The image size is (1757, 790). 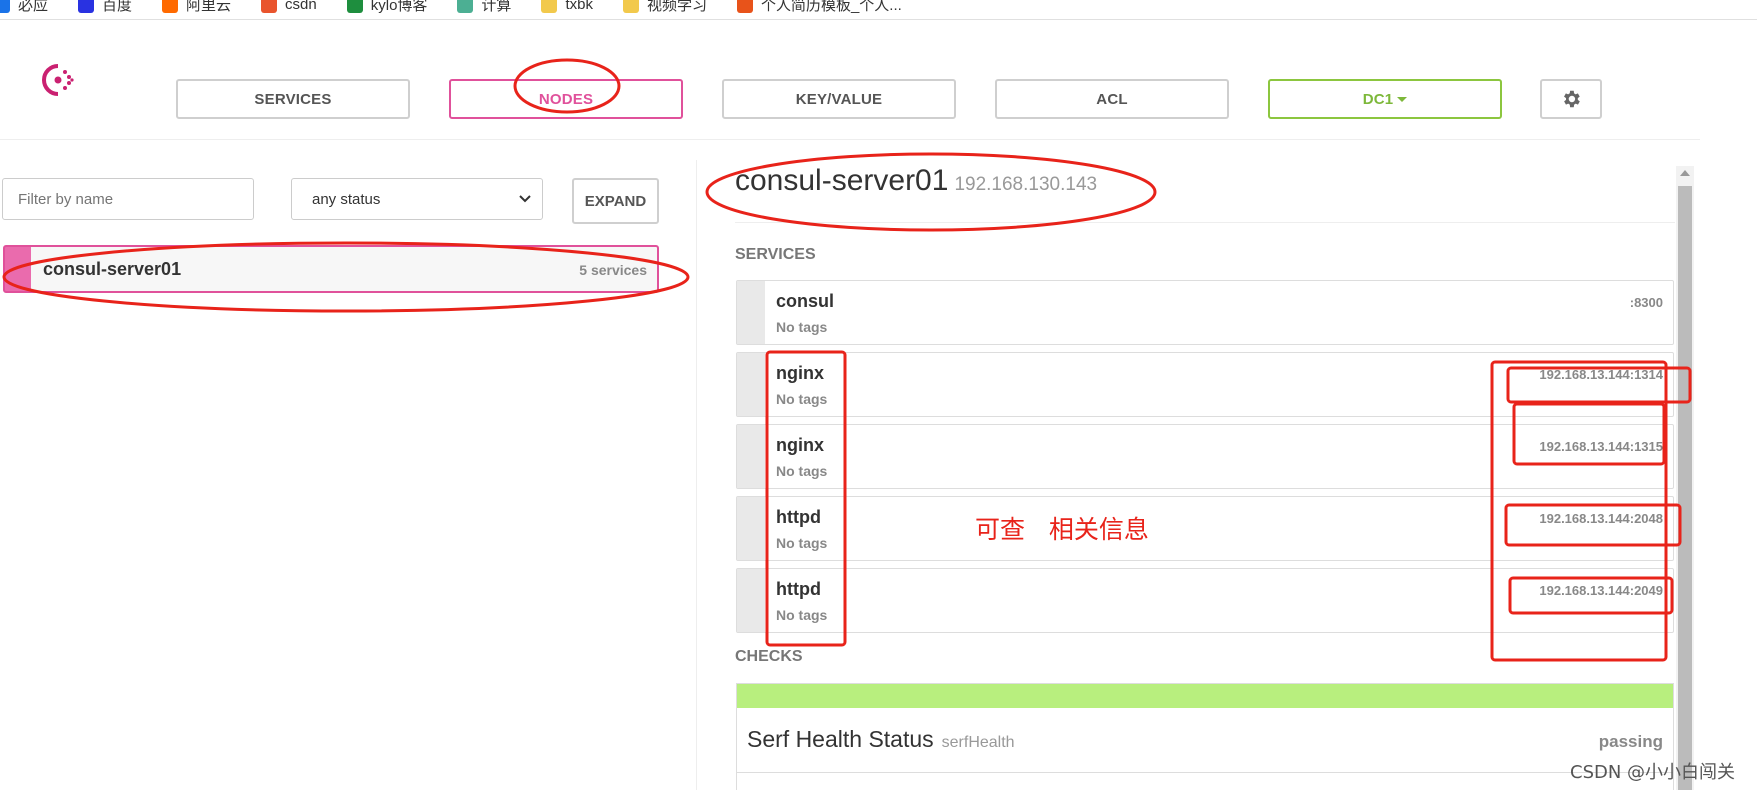 What do you see at coordinates (664, 7) in the screenshot?
I see `bookmark-folder: 视频学习` at bounding box center [664, 7].